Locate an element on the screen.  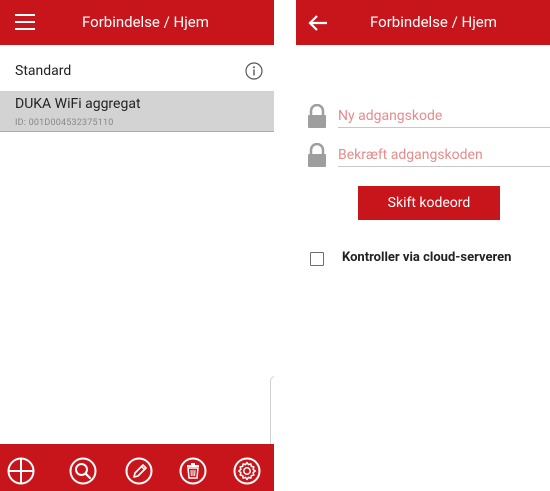
new-password-field is located at coordinates (444, 116).